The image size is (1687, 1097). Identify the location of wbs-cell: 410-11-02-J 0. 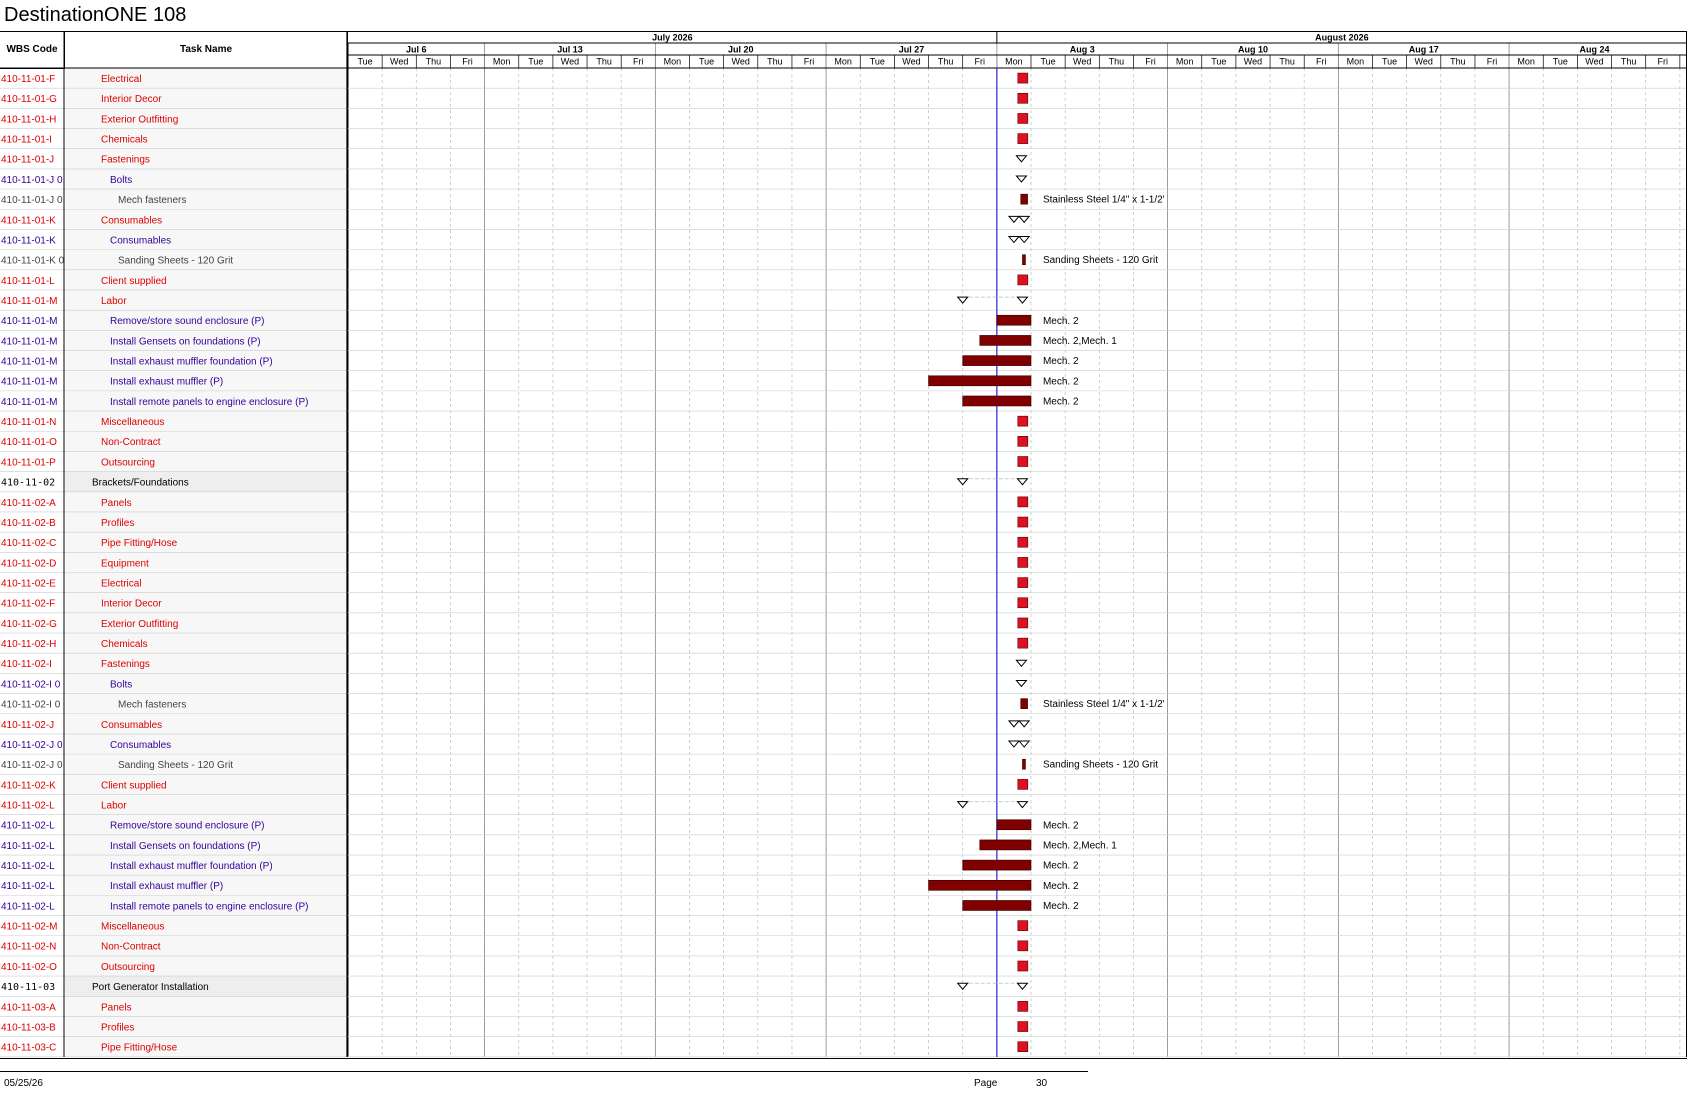
(32, 745).